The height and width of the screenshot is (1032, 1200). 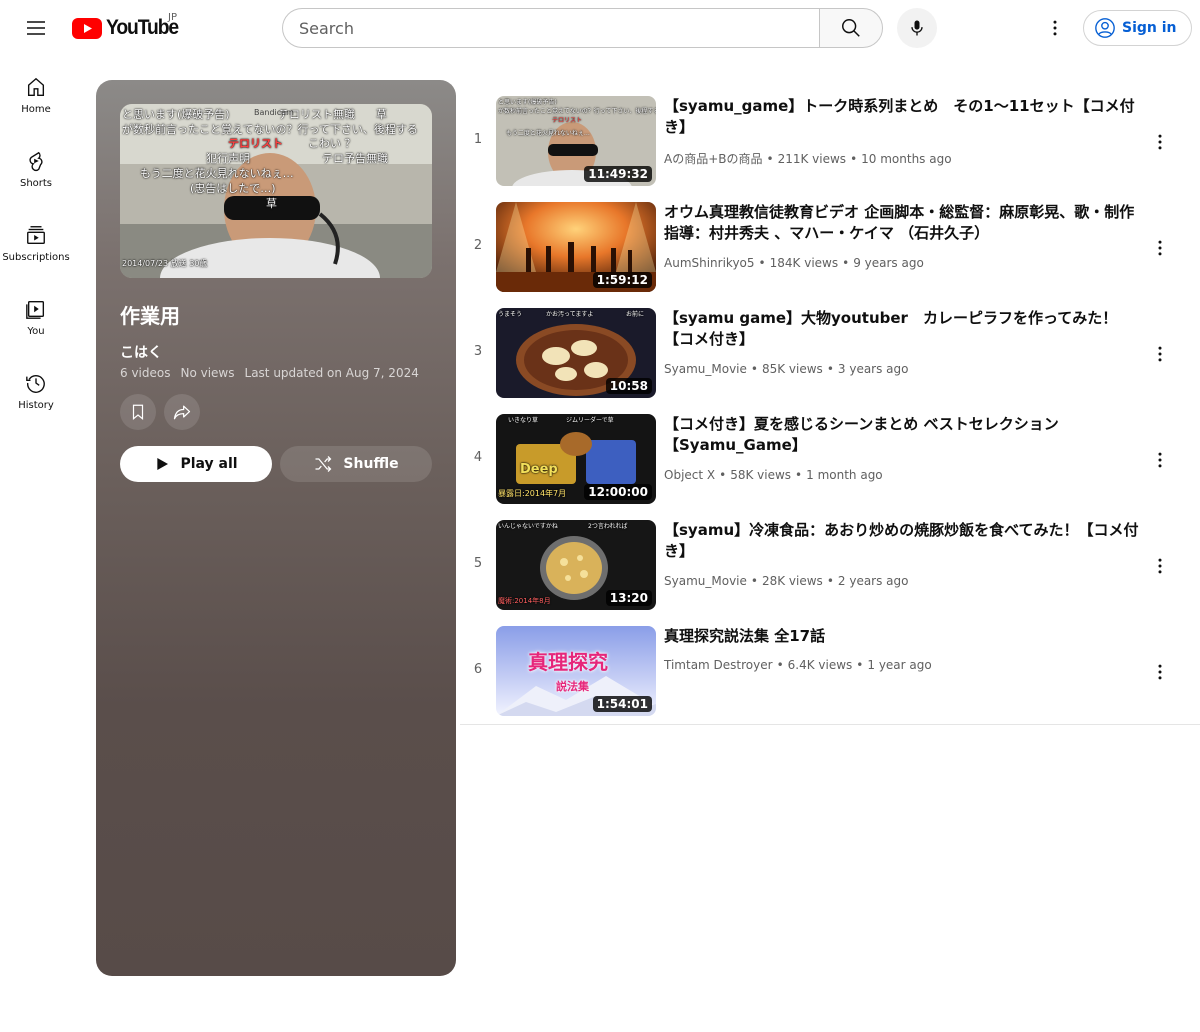 I want to click on thumbnail-caption: (忠告はしたで…), so click(x=233, y=188).